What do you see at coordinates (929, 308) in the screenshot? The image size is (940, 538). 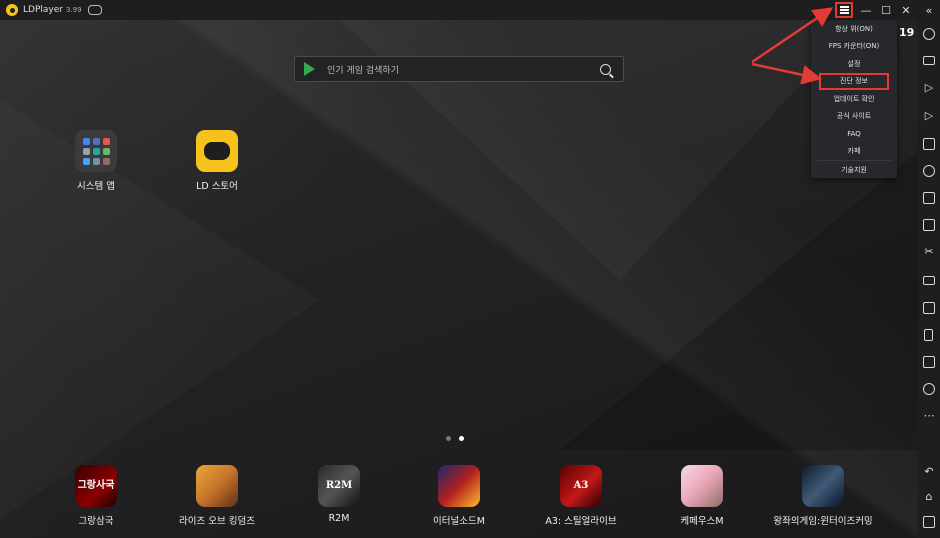 I see `sync-icon` at bounding box center [929, 308].